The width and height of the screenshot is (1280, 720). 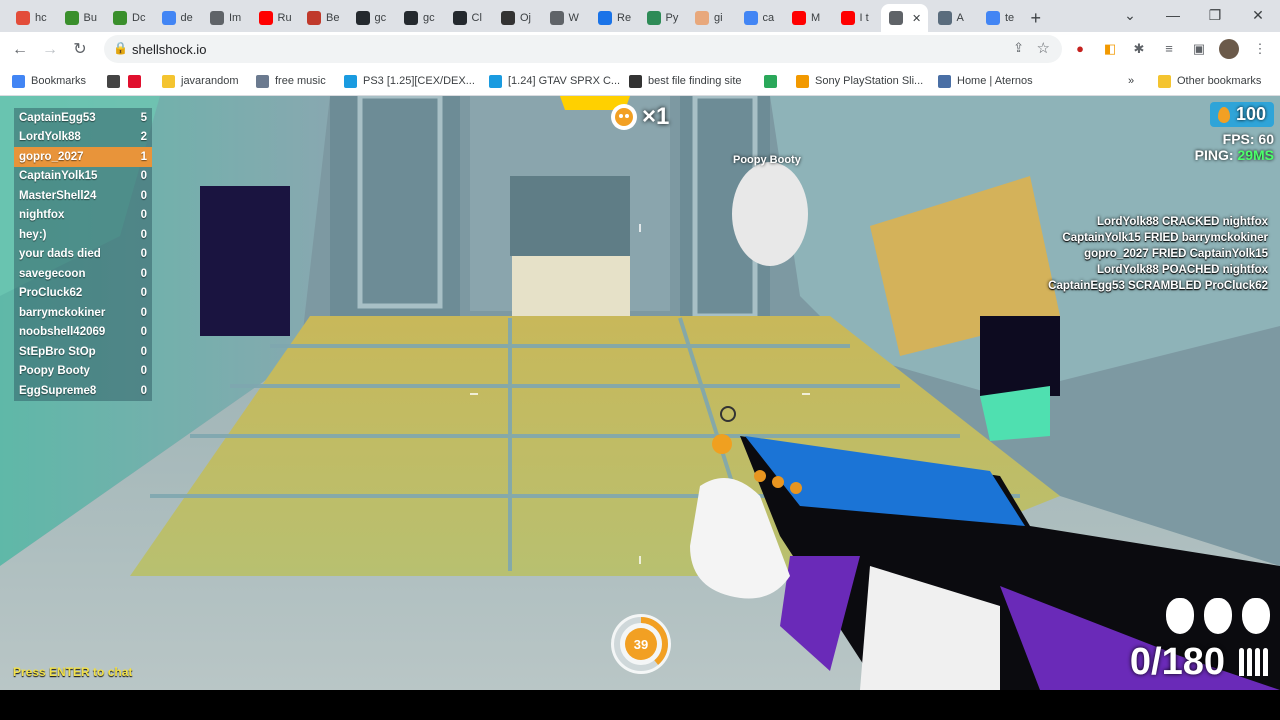 I want to click on chat-hint: Press ENTER to chat, so click(x=72, y=672).